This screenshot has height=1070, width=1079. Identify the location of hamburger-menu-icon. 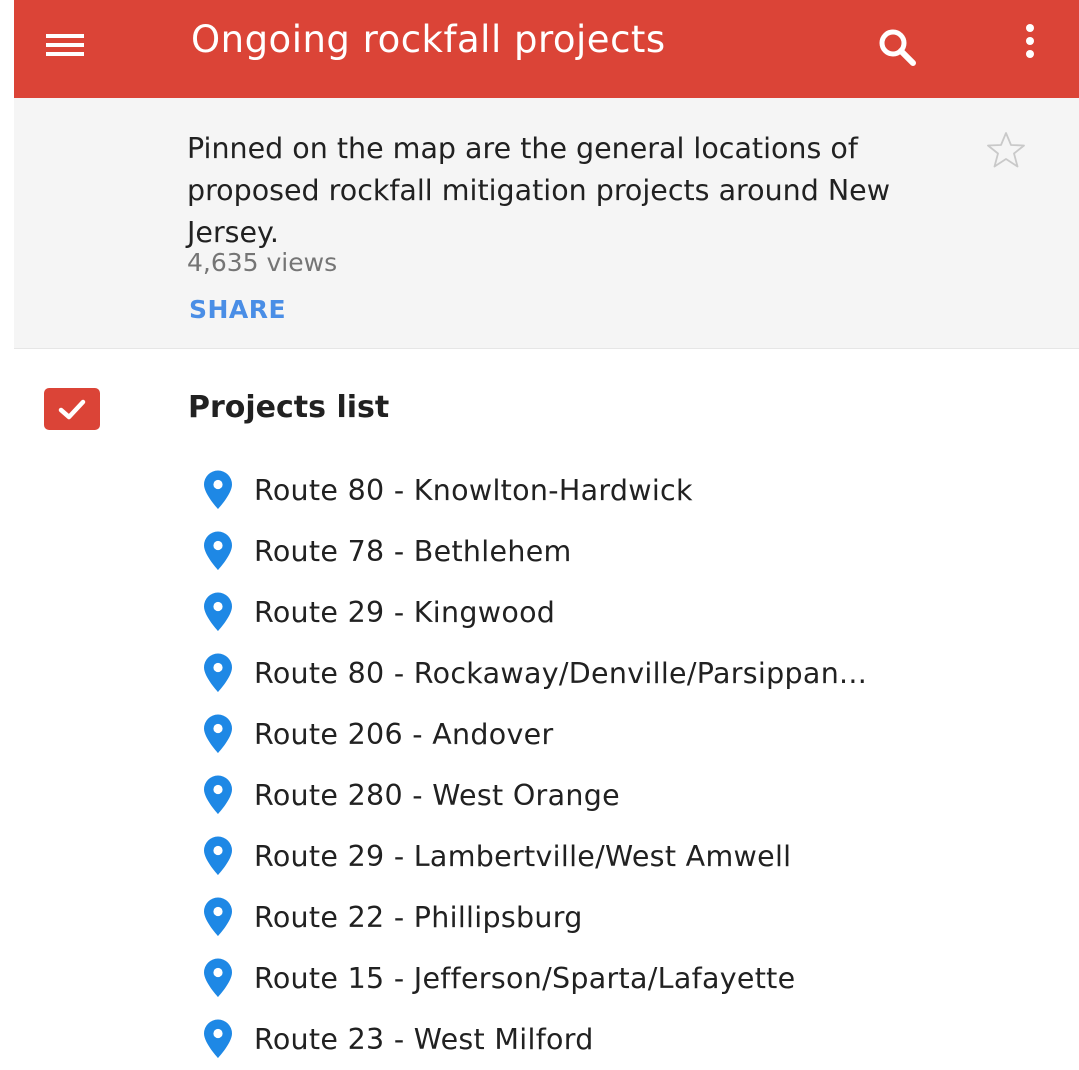
(64, 48).